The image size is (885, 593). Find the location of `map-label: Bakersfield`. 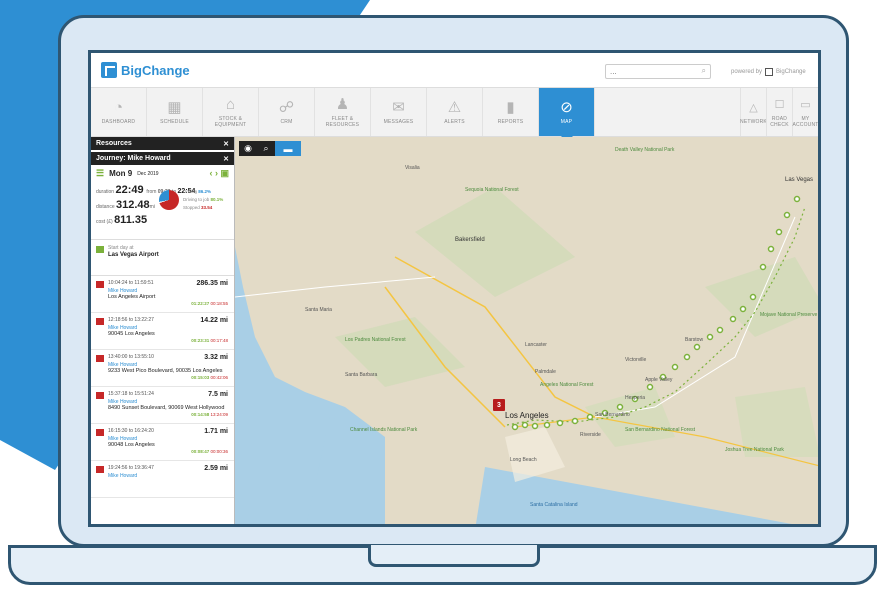

map-label: Bakersfield is located at coordinates (470, 240).